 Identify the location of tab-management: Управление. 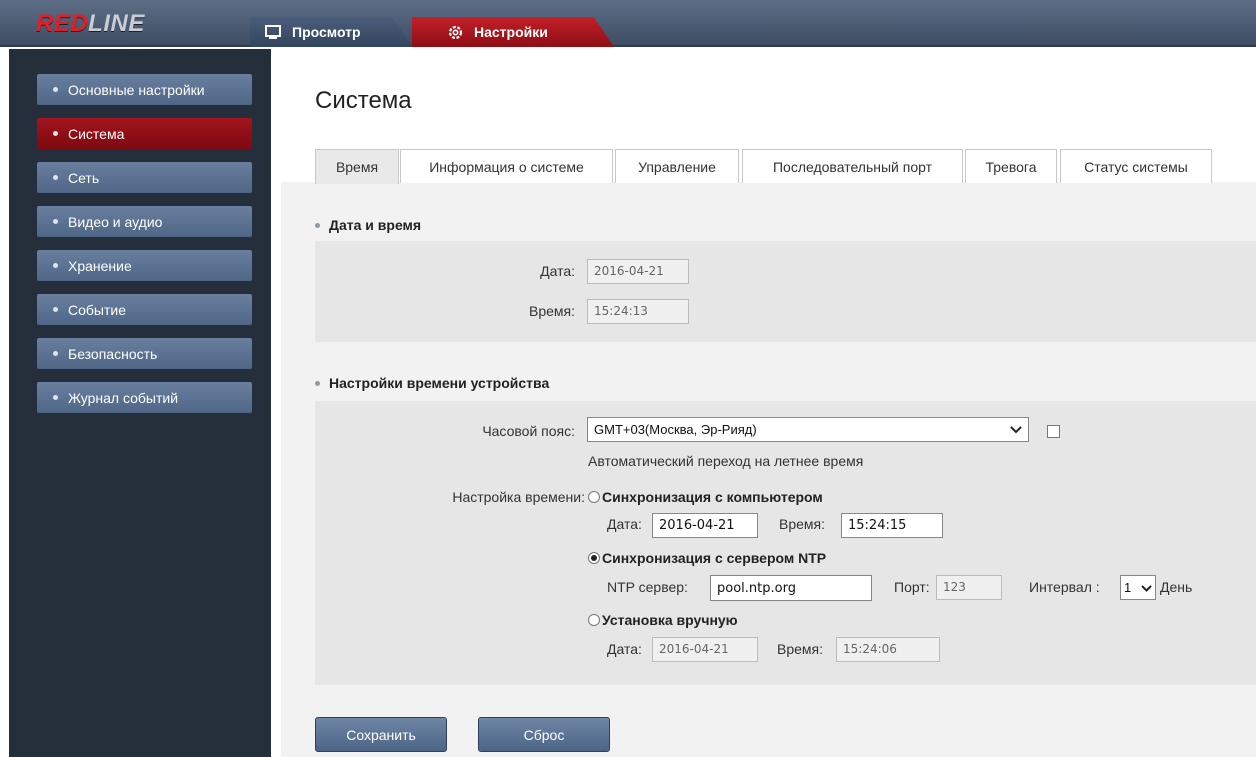
(677, 166).